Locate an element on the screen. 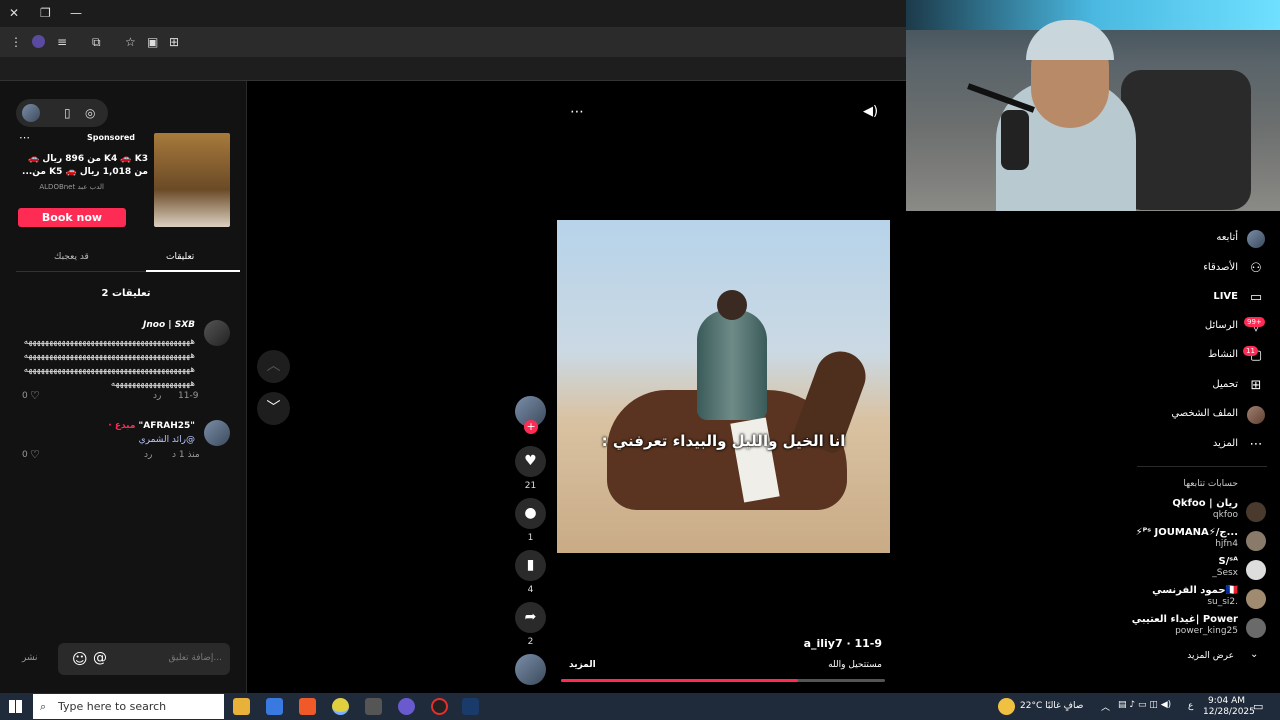 The image size is (1280, 720). chrome-icon is located at coordinates (340, 706).